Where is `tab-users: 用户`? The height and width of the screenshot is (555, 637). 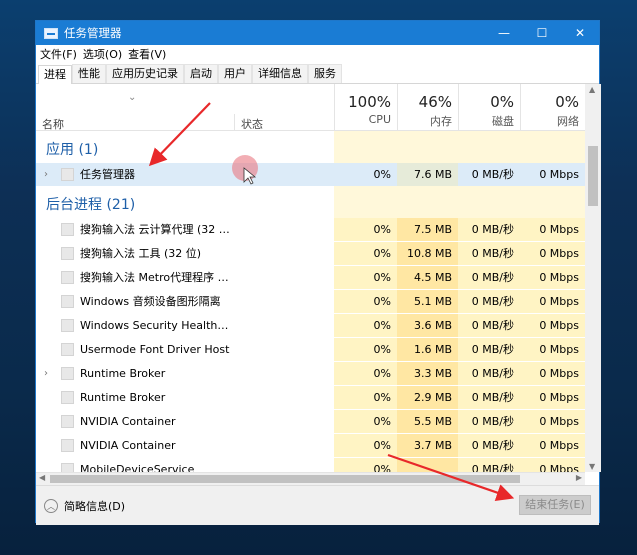 tab-users: 用户 is located at coordinates (235, 73).